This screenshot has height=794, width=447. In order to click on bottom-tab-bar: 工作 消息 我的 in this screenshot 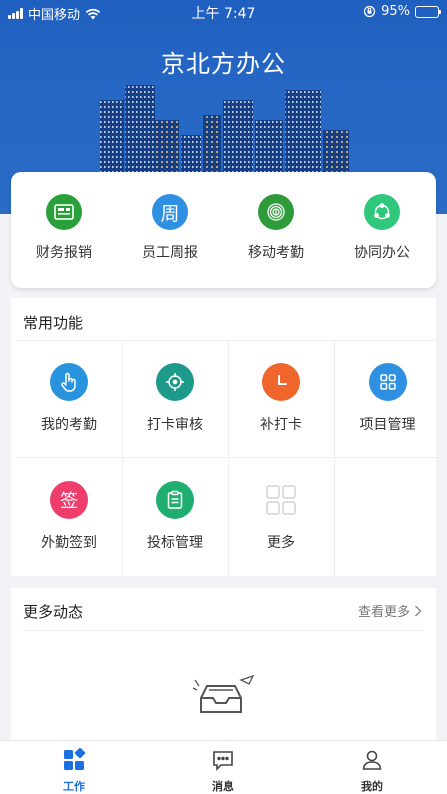, I will do `click(223, 767)`.